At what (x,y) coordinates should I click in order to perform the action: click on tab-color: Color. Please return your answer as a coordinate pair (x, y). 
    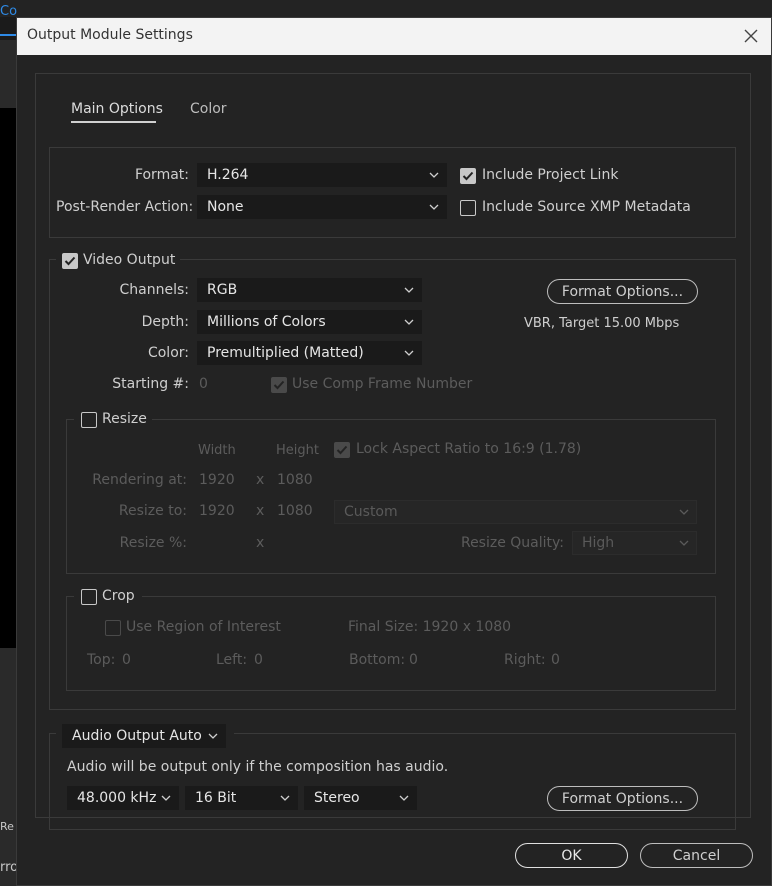
    Looking at the image, I should click on (208, 109).